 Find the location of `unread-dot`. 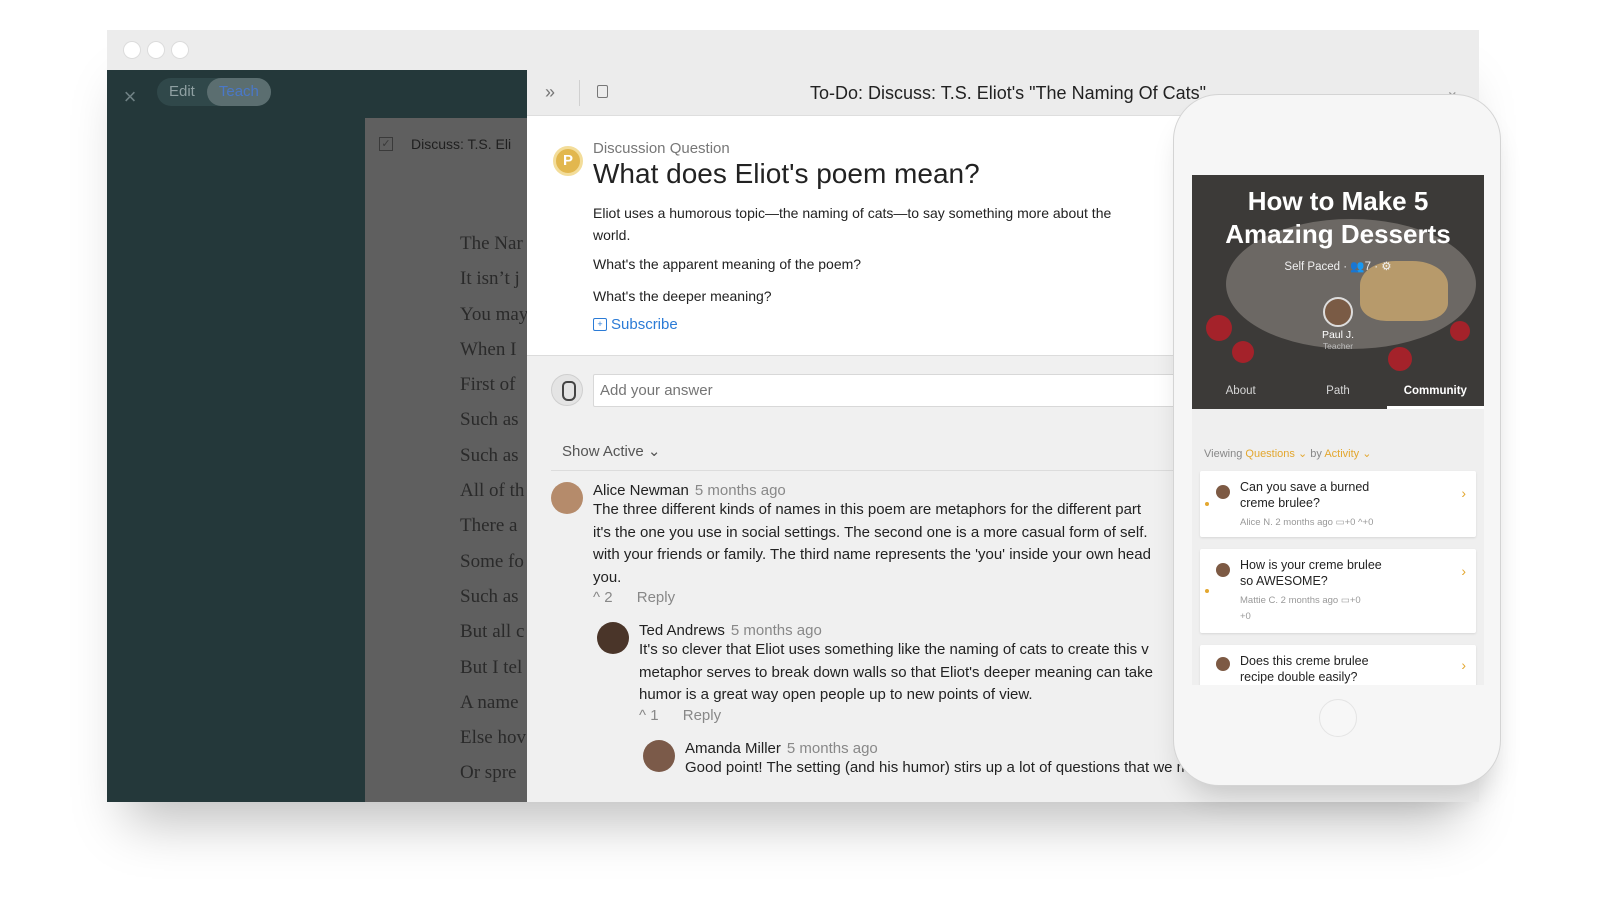

unread-dot is located at coordinates (1207, 504).